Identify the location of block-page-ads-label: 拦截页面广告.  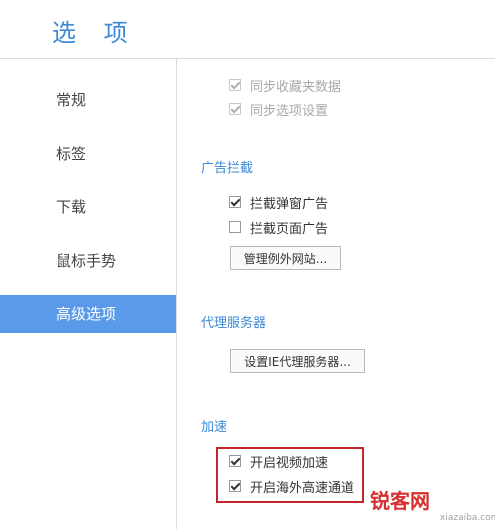
(289, 229).